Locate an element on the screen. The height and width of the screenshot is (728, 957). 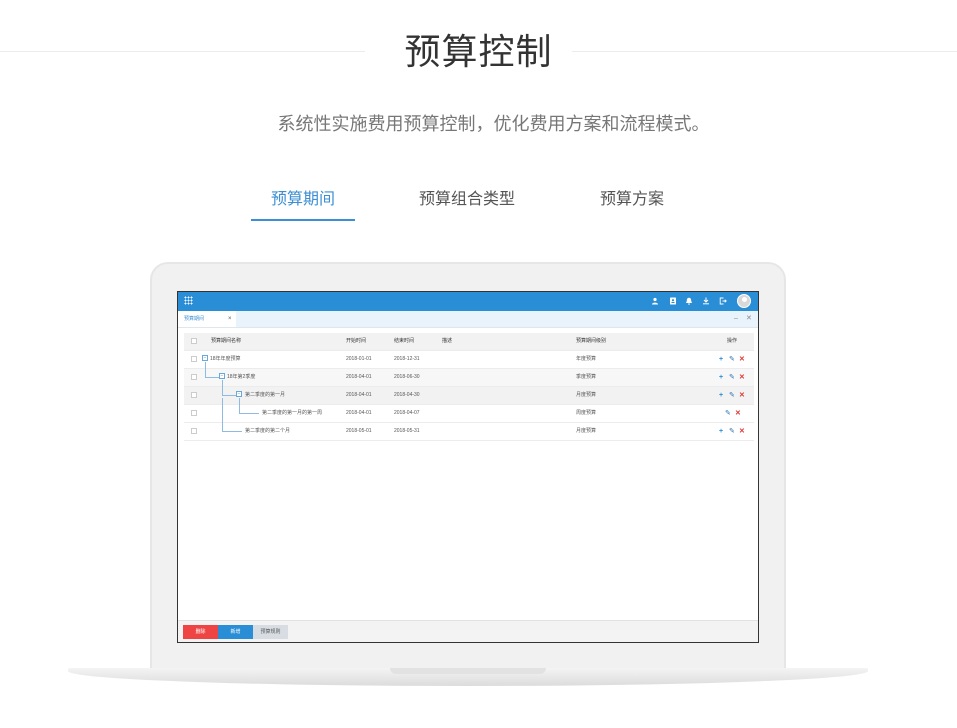
row-name: 第二季度的第一月 is located at coordinates (265, 395).